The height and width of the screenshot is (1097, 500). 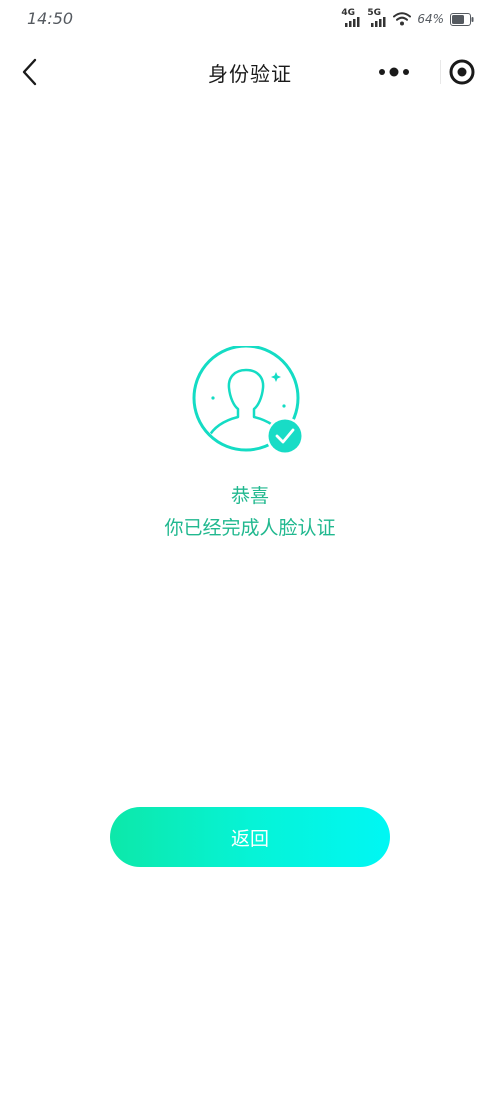 I want to click on close-button, so click(x=462, y=72).